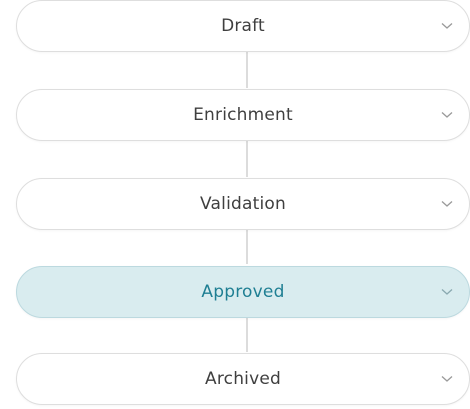 The image size is (470, 409). I want to click on stage-archived: Archived, so click(243, 379).